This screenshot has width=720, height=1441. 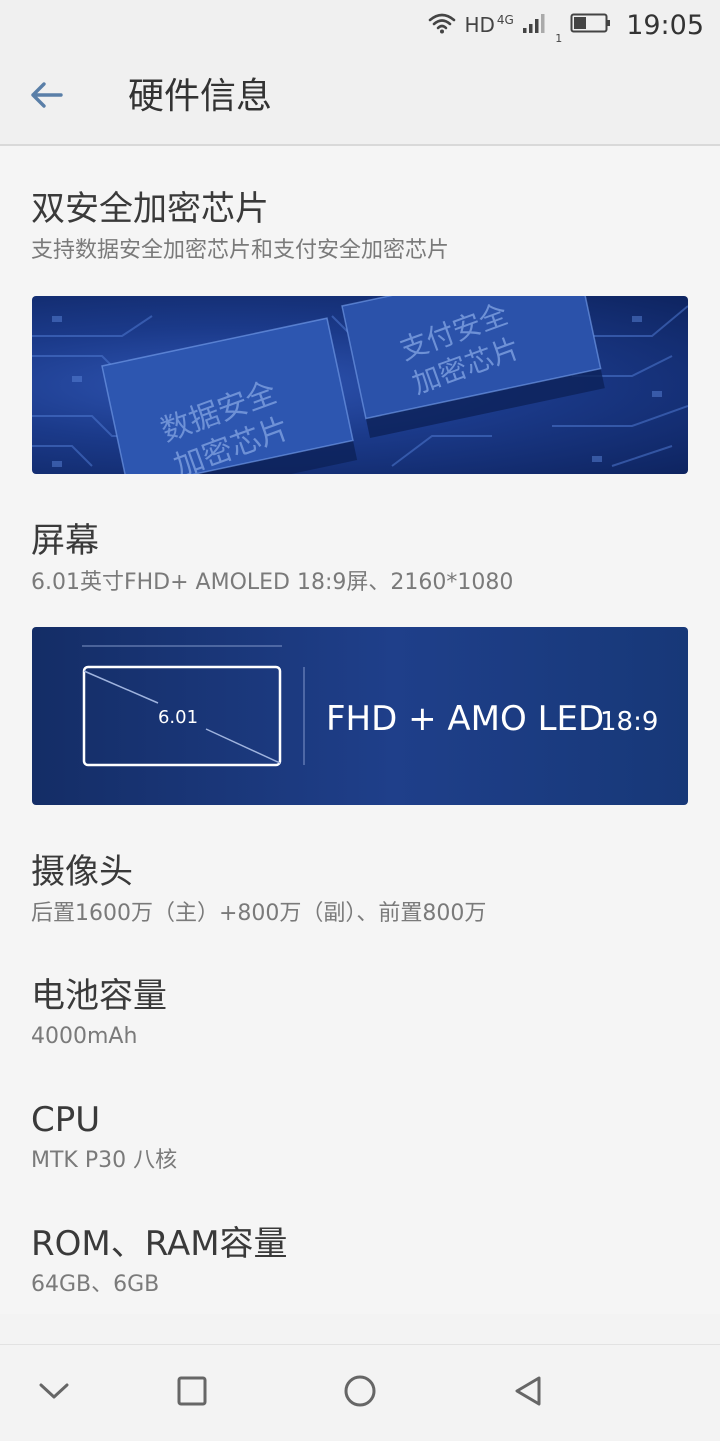 I want to click on home-button, so click(x=360, y=1393).